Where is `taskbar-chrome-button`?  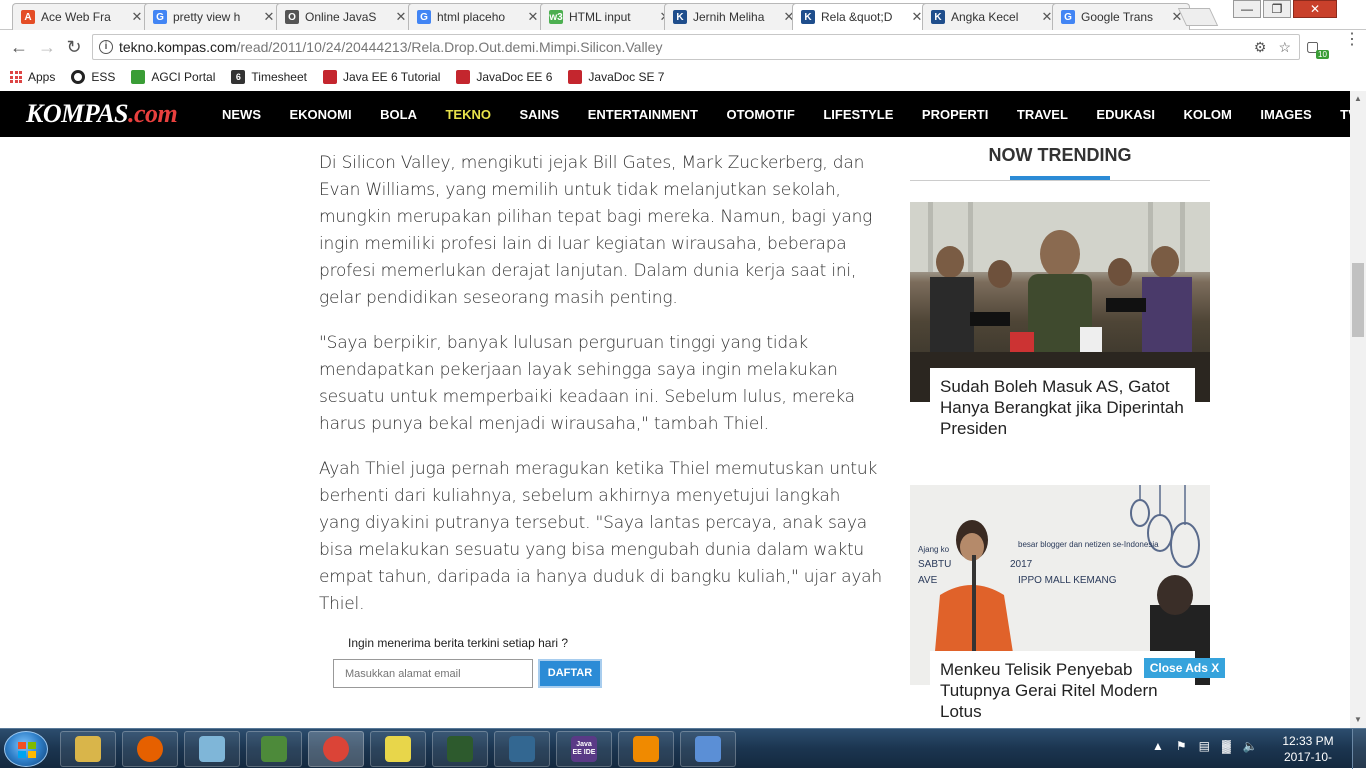
taskbar-chrome-button is located at coordinates (336, 749).